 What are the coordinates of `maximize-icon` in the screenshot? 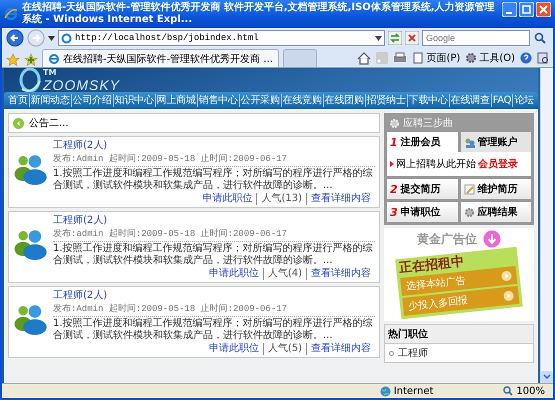 It's located at (526, 9).